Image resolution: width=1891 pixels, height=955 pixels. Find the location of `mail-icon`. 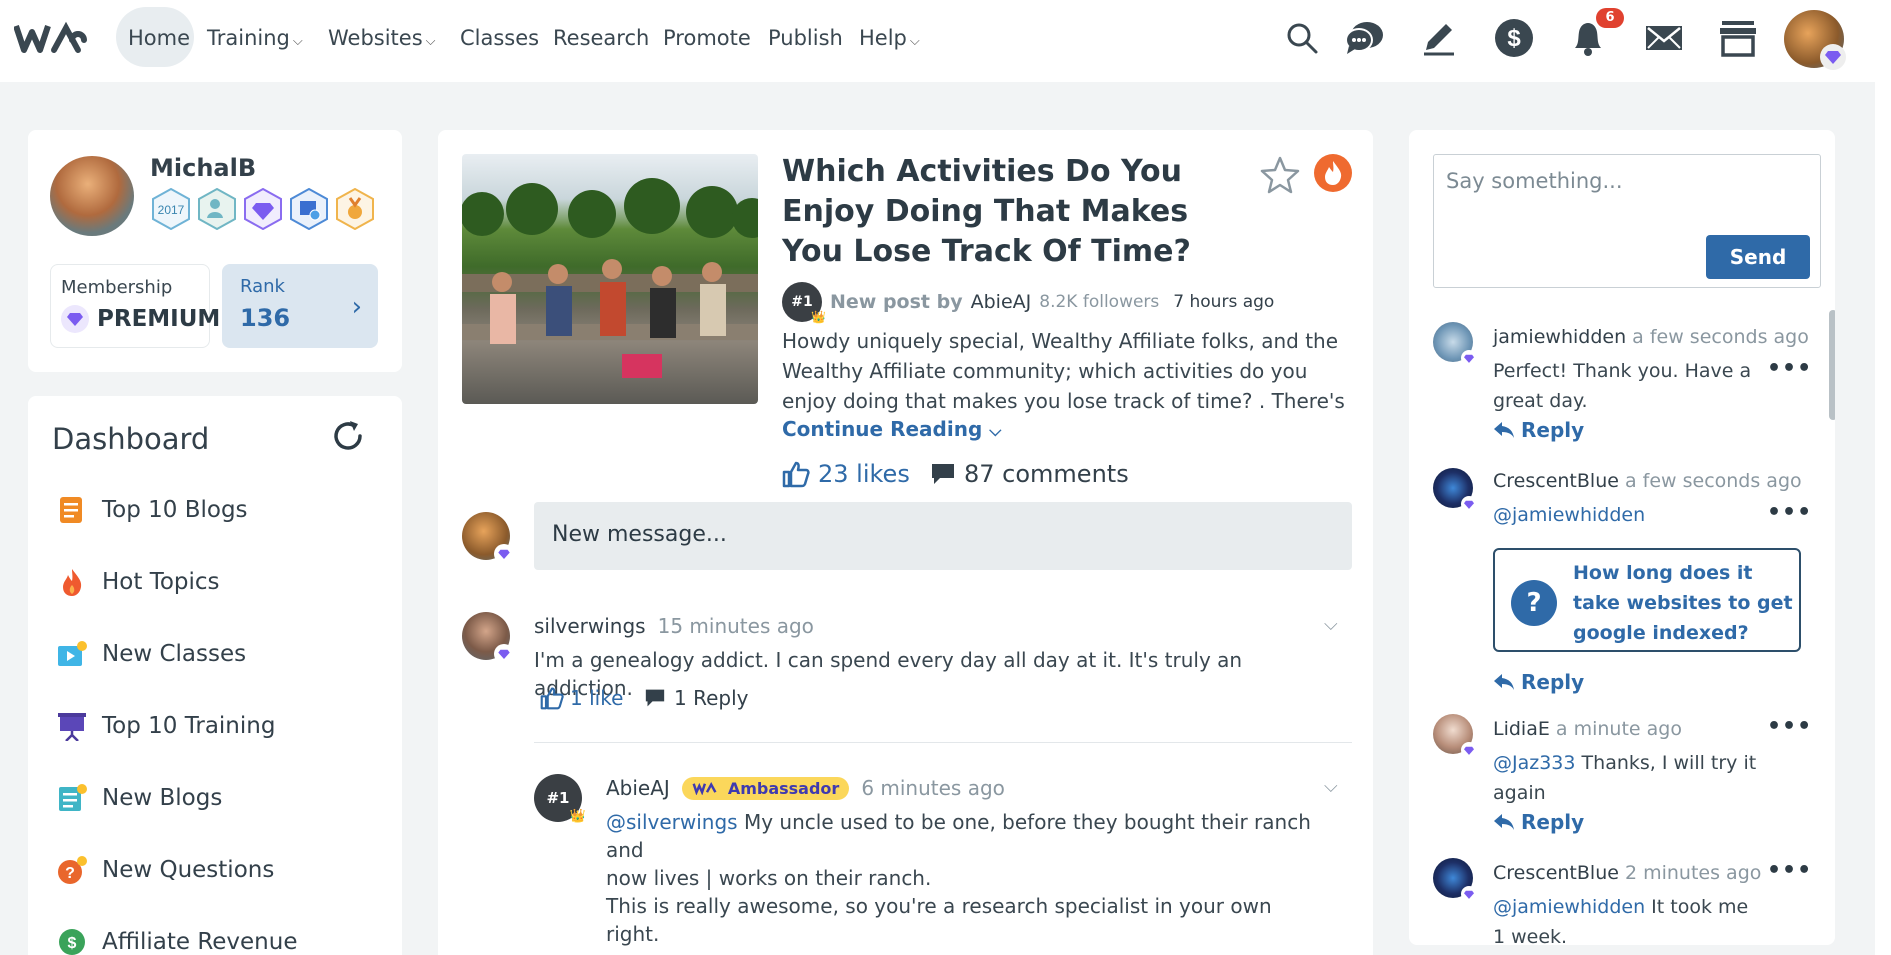

mail-icon is located at coordinates (1664, 38).